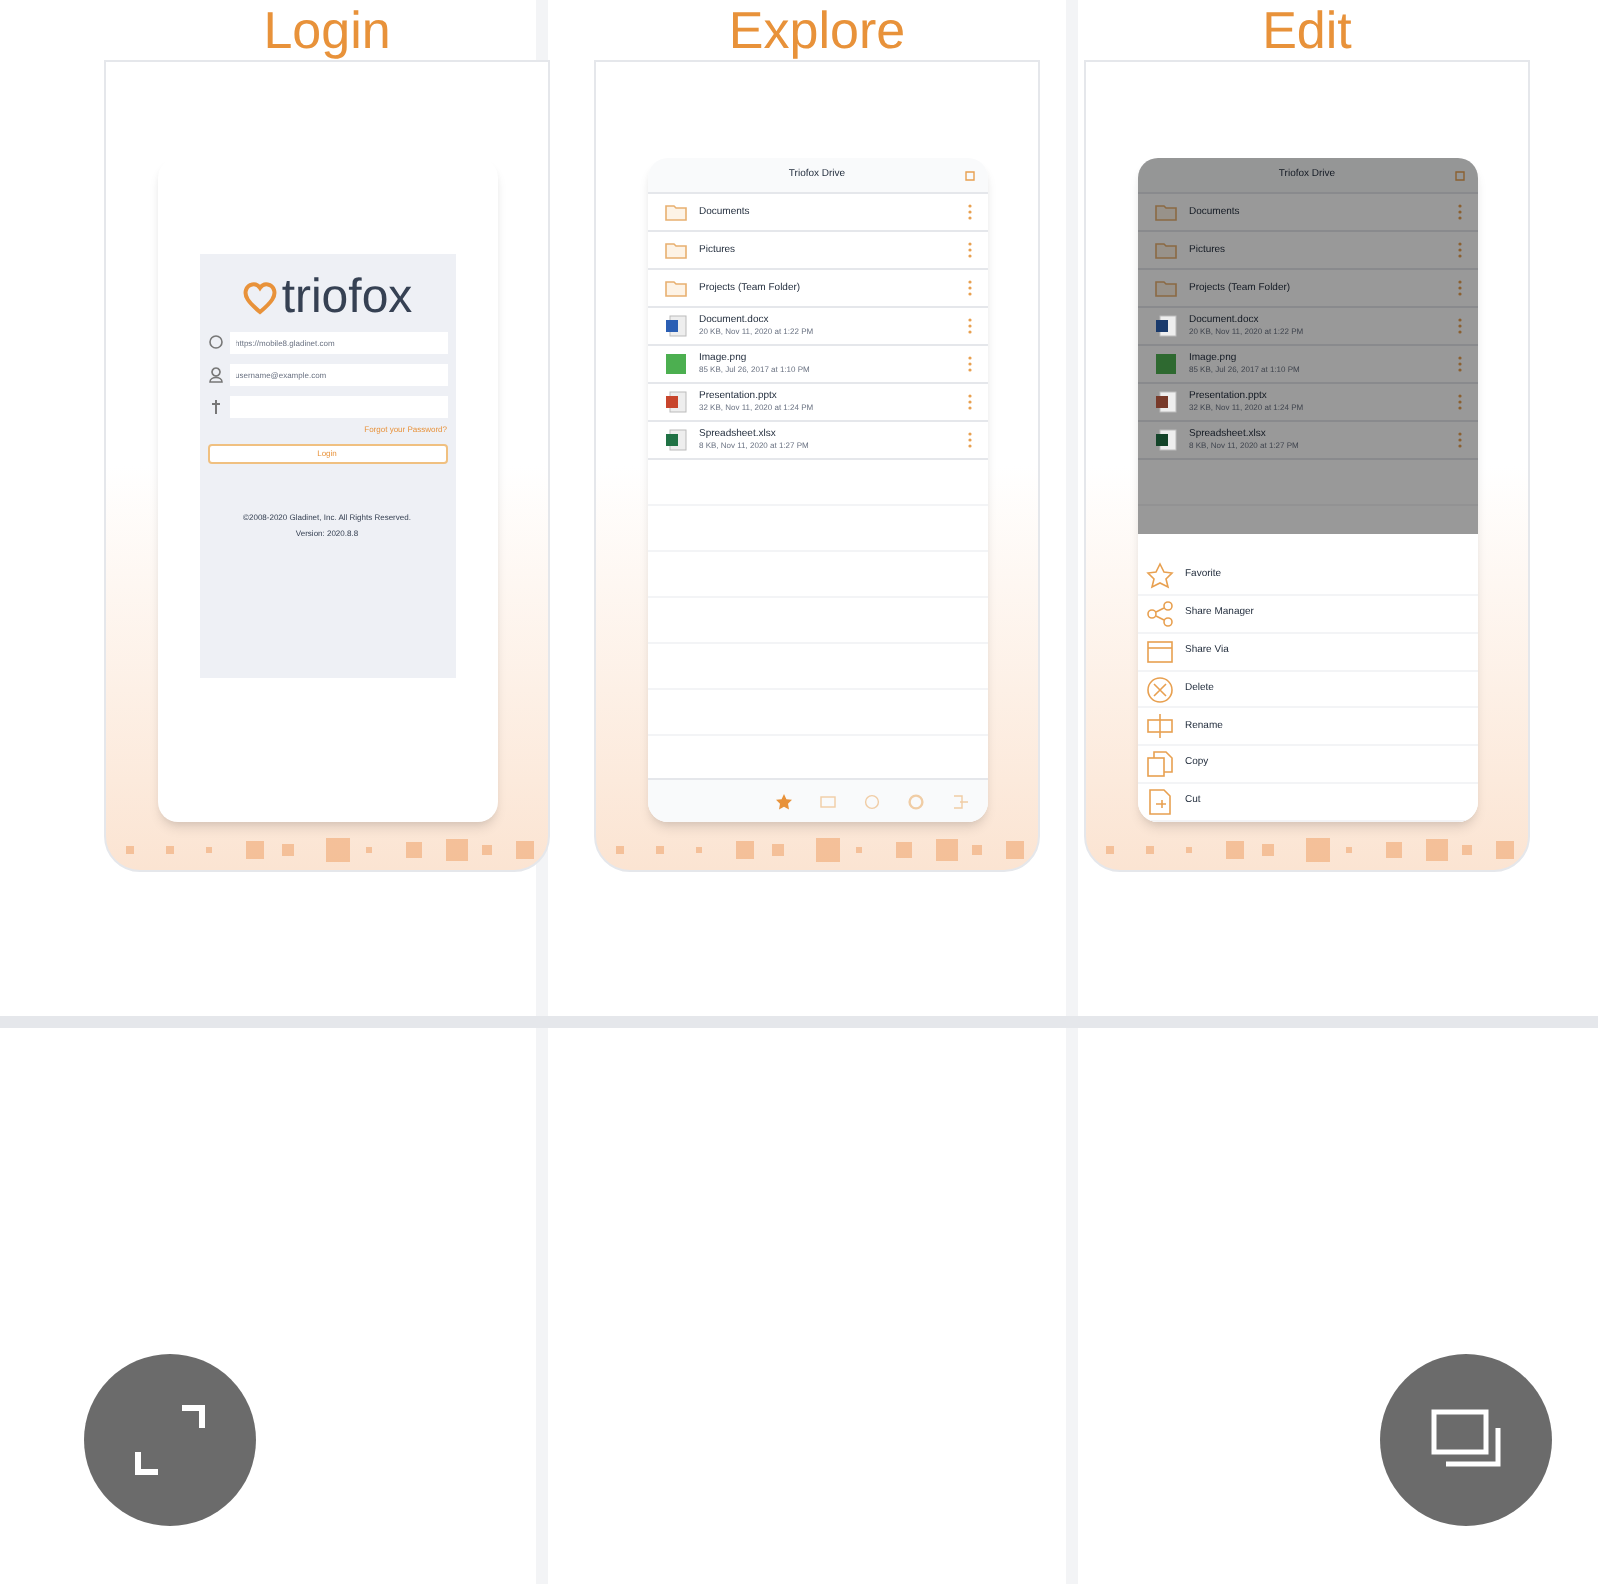 Image resolution: width=1598 pixels, height=1584 pixels. I want to click on expand-icon, so click(170, 1440).